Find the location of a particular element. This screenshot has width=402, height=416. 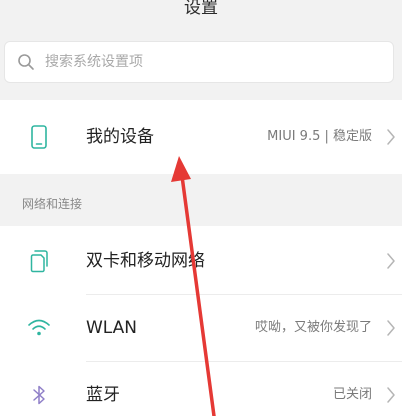

wlan-label: WLAN is located at coordinates (112, 328).